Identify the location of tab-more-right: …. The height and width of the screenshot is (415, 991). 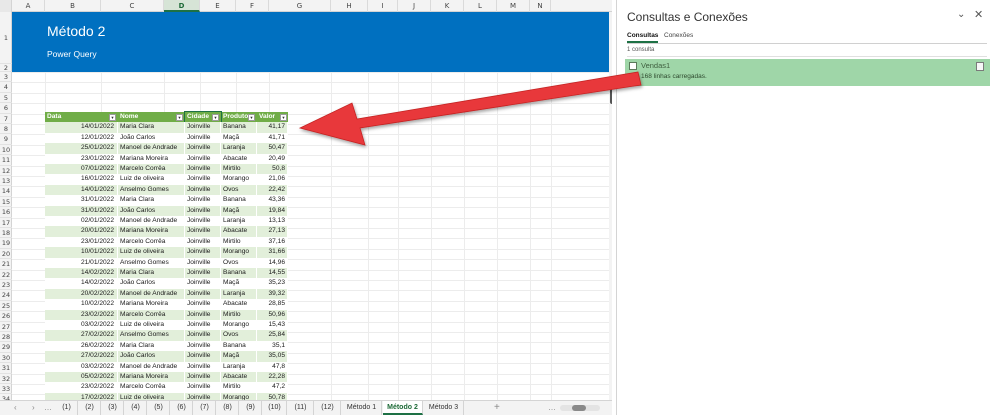
(552, 407).